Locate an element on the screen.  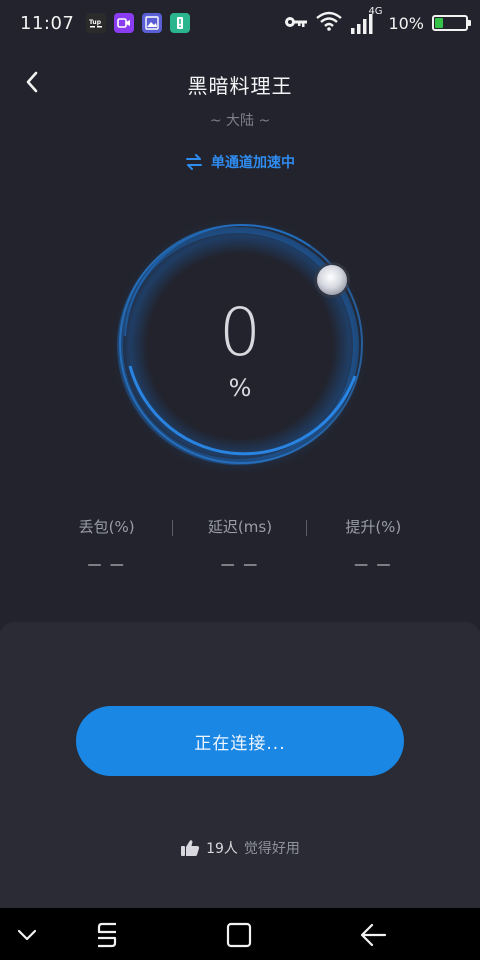
likes-row: 19人 觉得好用 is located at coordinates (240, 848).